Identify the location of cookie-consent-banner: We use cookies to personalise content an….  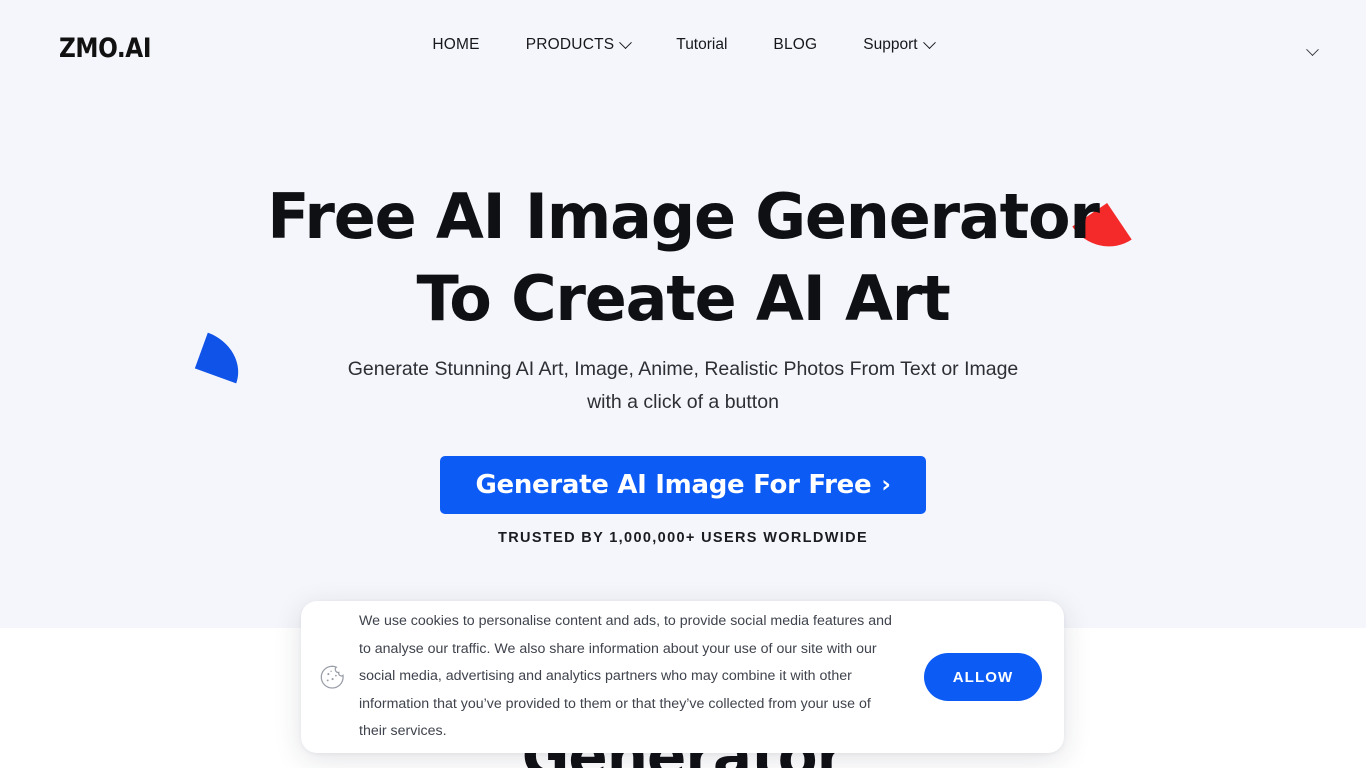
(682, 677).